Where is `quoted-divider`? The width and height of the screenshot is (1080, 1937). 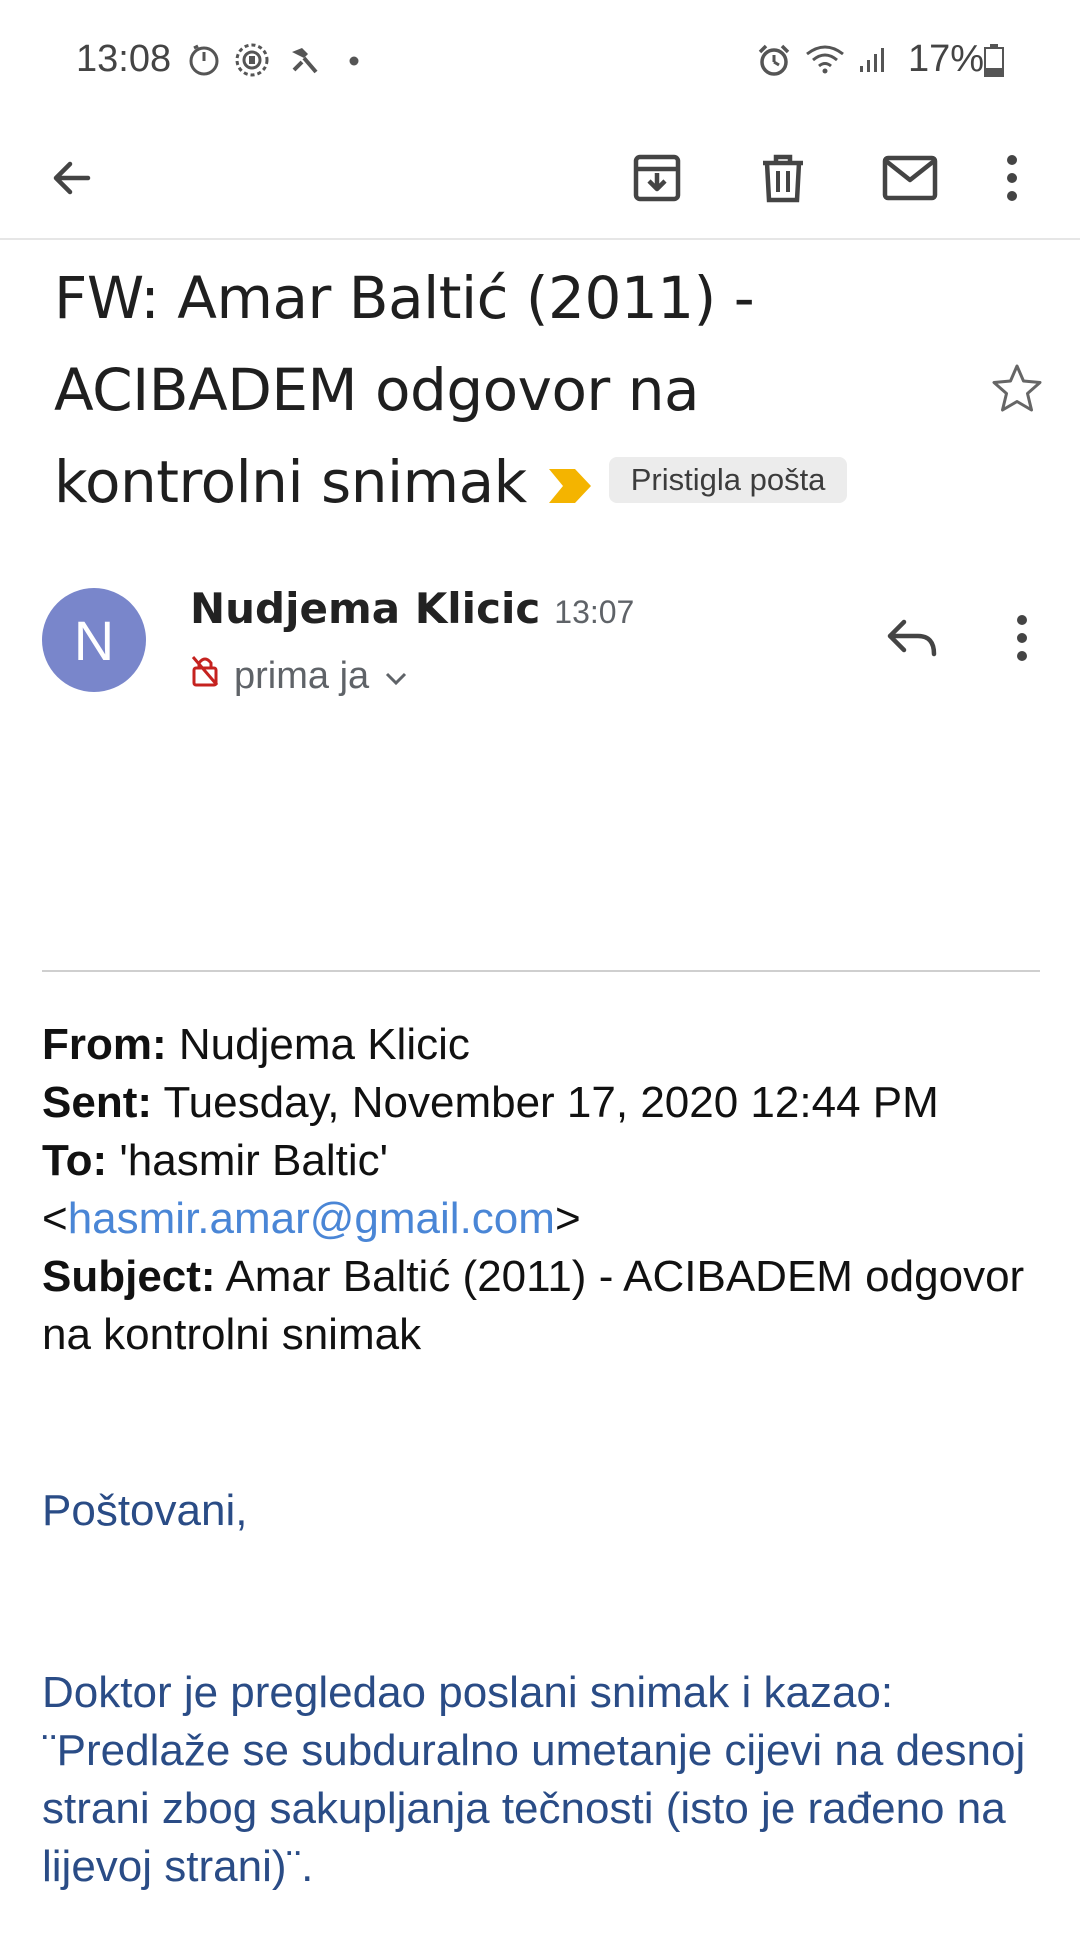
quoted-divider is located at coordinates (541, 971).